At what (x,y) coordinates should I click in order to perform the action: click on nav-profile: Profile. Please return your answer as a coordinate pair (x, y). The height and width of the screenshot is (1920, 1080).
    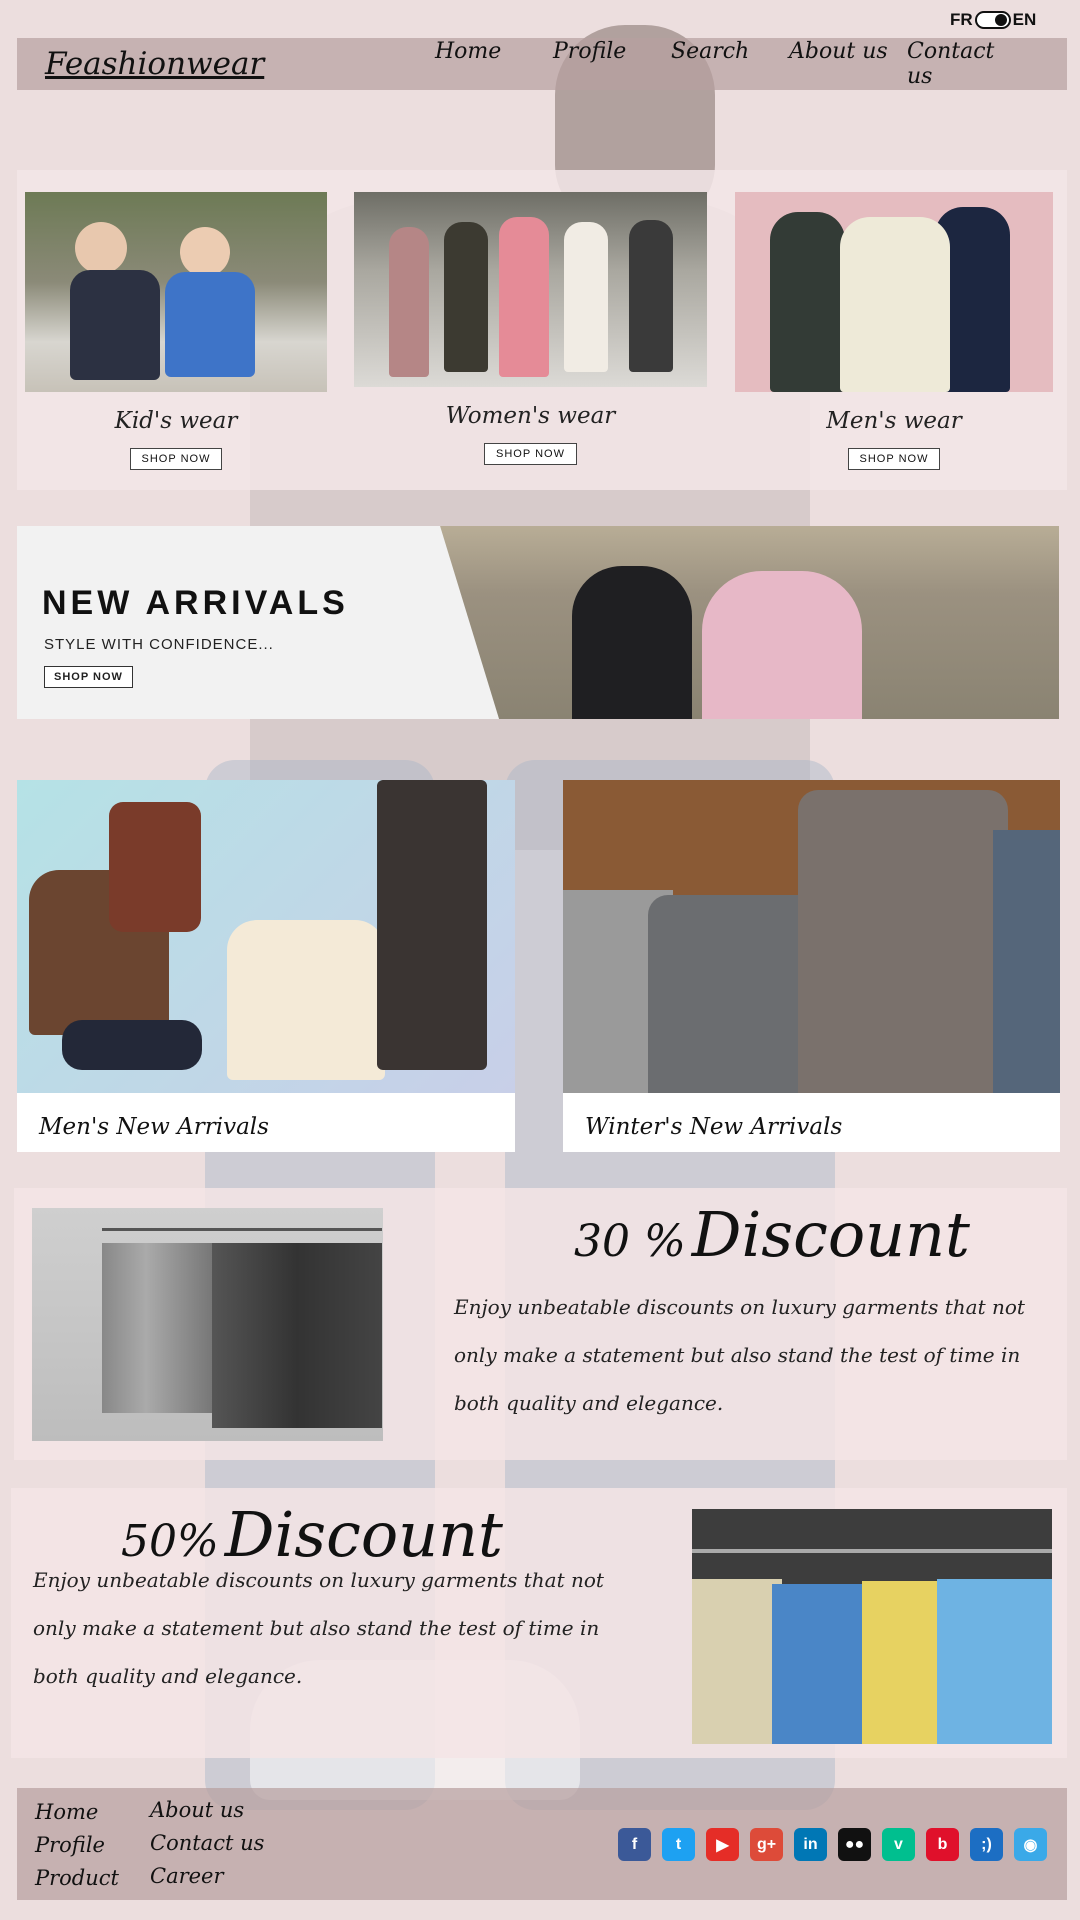
    Looking at the image, I should click on (612, 64).